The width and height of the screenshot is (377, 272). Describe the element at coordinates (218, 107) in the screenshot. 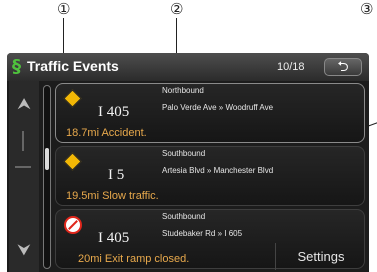

I see `event-segment: Palo Verde Ave » Woodruff Ave` at that location.